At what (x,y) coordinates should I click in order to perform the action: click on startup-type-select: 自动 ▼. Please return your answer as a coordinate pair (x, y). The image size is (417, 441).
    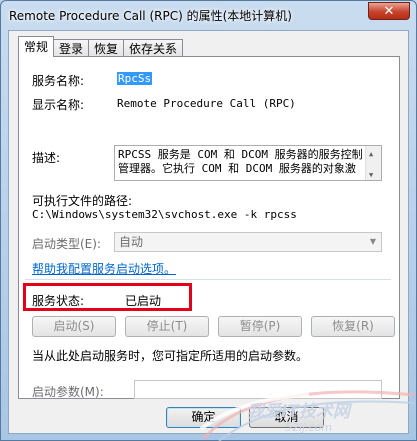
    Looking at the image, I should click on (248, 242).